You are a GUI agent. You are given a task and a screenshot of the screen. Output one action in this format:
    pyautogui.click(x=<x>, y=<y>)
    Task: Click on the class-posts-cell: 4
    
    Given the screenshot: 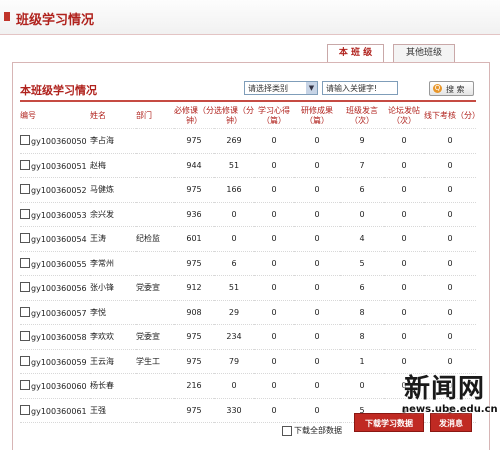 What is the action you would take?
    pyautogui.click(x=362, y=239)
    